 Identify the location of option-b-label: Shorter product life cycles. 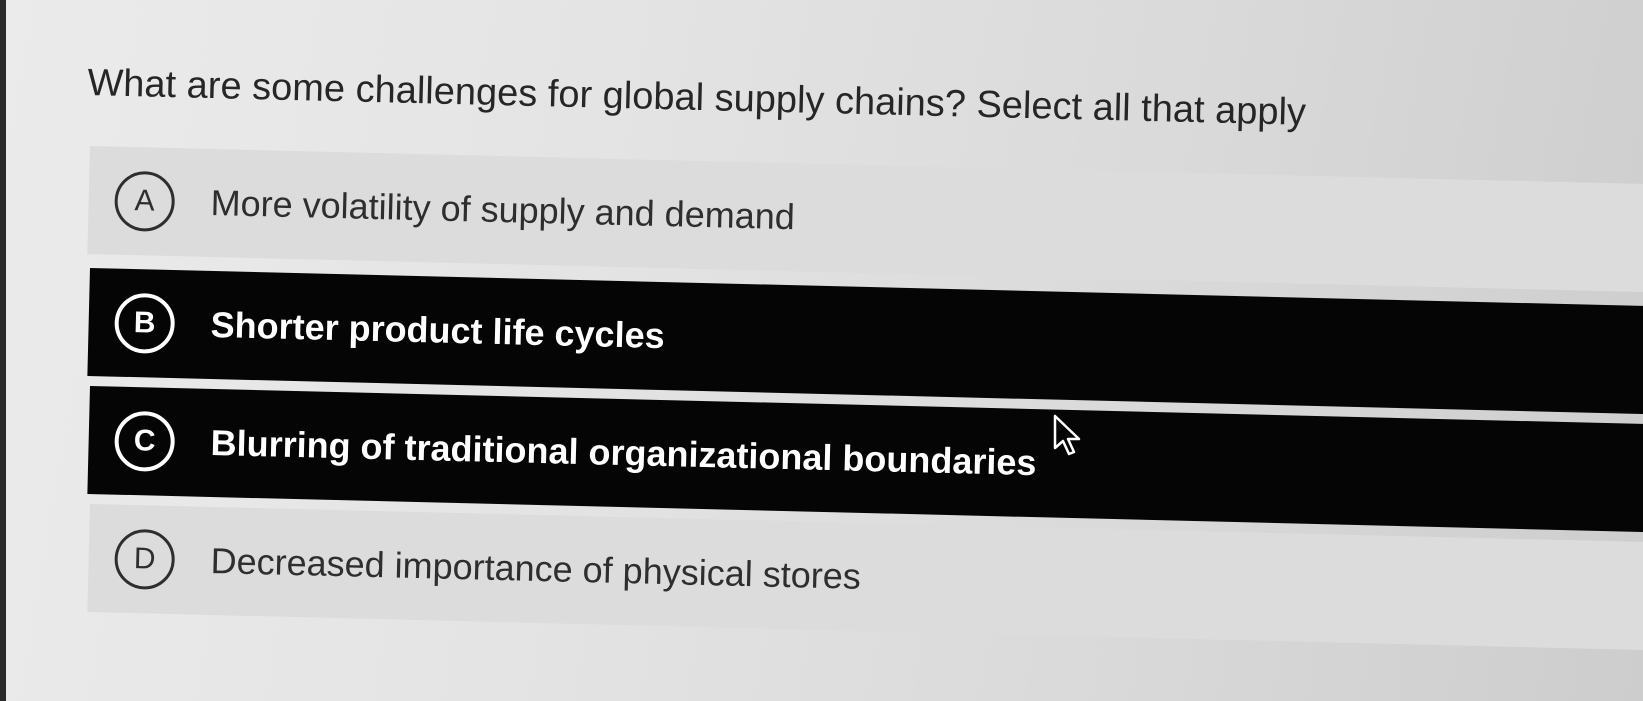
(438, 330).